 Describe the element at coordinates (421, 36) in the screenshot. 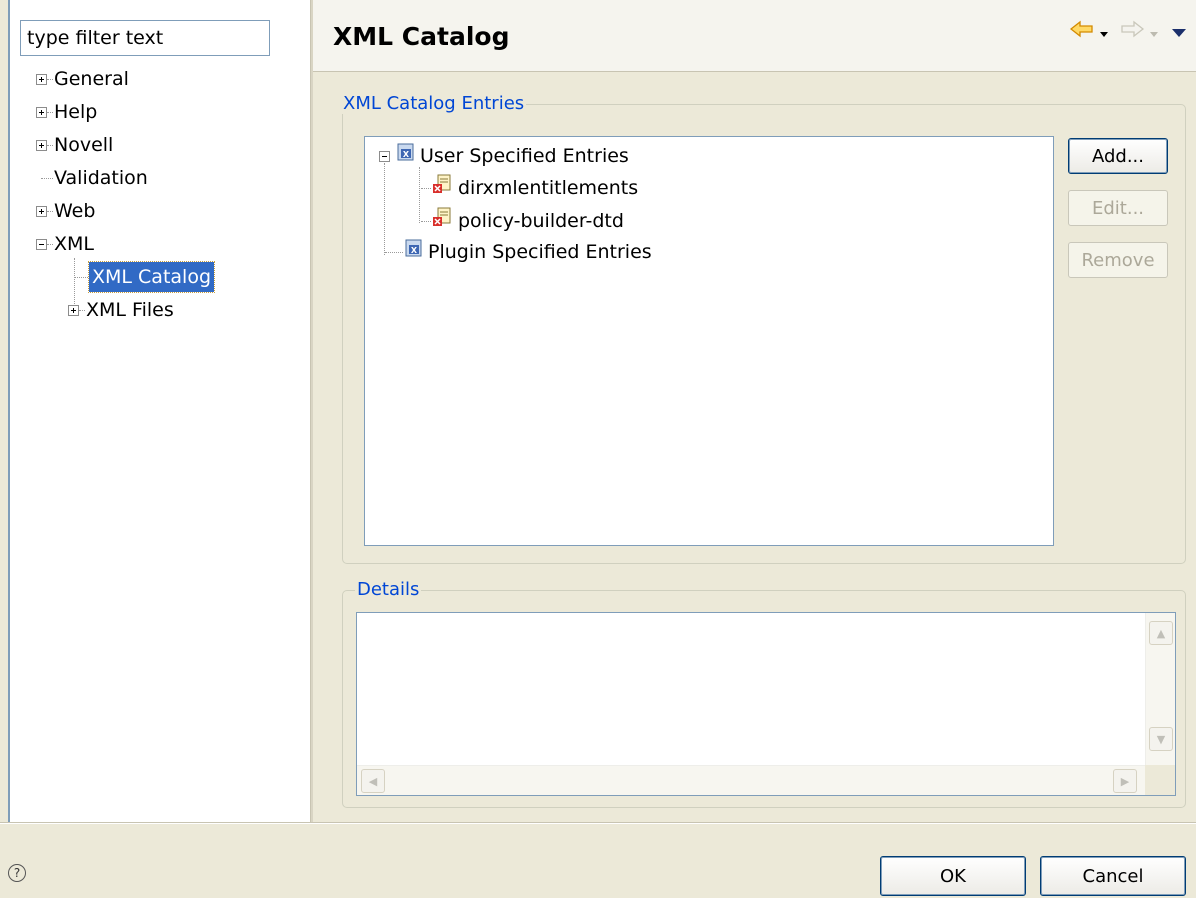

I see `page-title: XML Catalog` at that location.